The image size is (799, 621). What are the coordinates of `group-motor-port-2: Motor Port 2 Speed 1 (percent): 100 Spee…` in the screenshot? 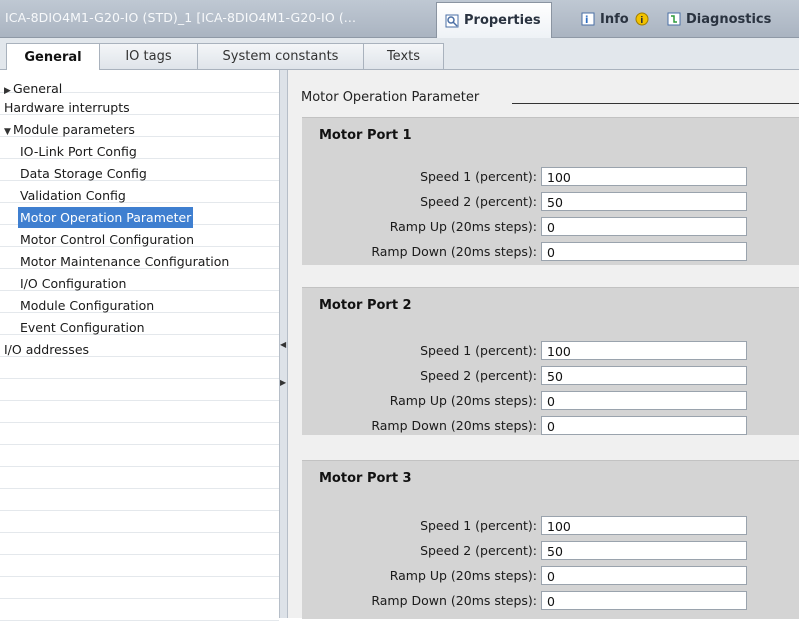 It's located at (550, 361).